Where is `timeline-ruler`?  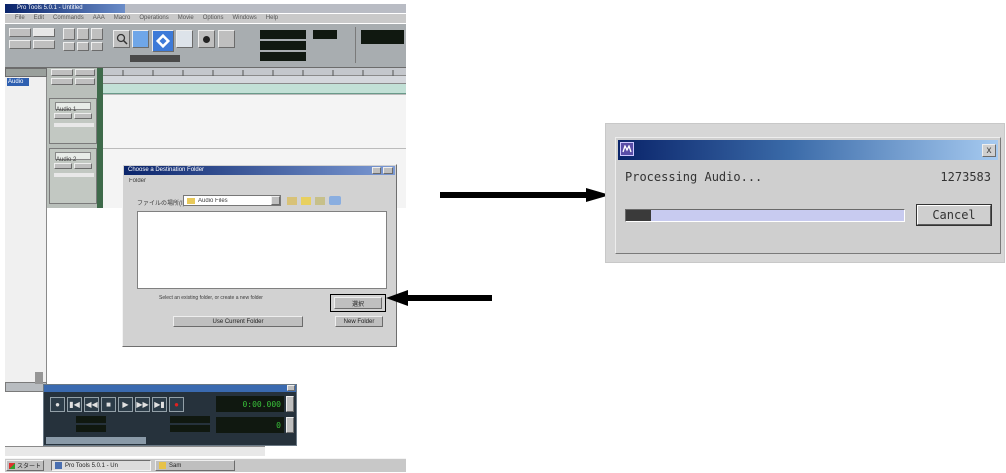 timeline-ruler is located at coordinates (254, 80).